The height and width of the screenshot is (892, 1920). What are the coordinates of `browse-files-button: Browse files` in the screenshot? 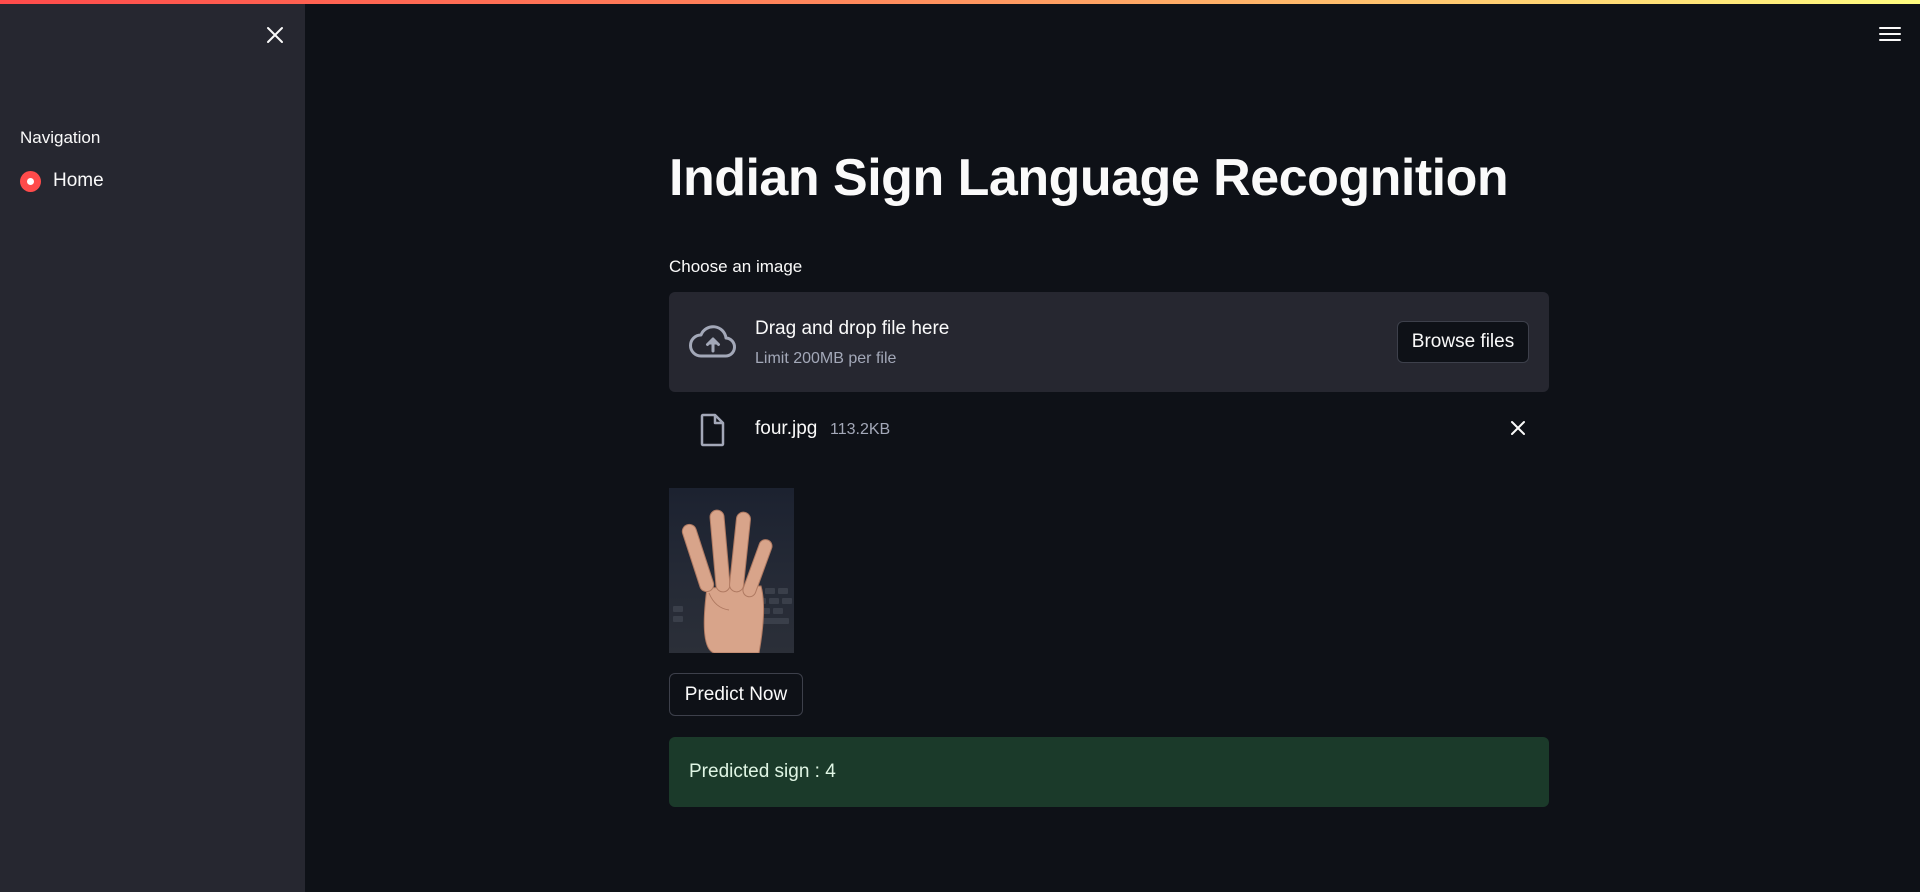 It's located at (1463, 342).